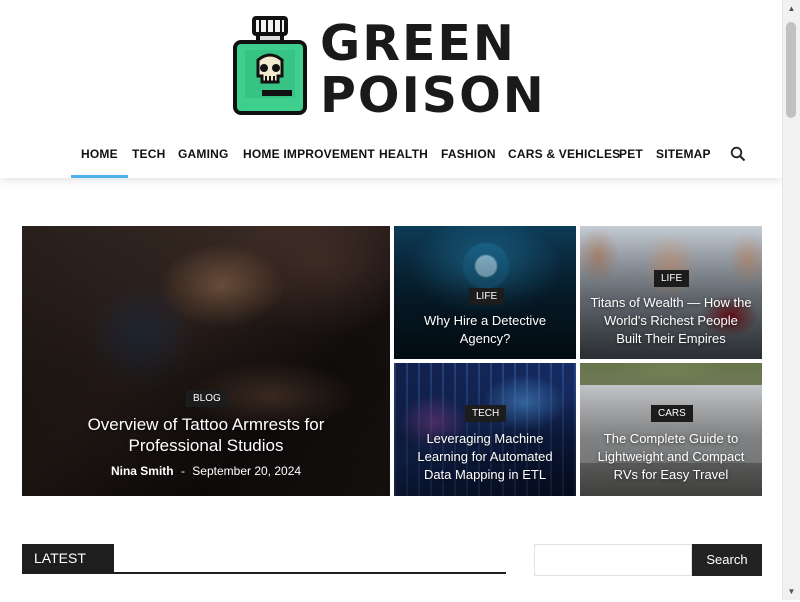 The height and width of the screenshot is (602, 800). Describe the element at coordinates (791, 8) in the screenshot. I see `scroll-up-arrow-icon: ▲` at that location.